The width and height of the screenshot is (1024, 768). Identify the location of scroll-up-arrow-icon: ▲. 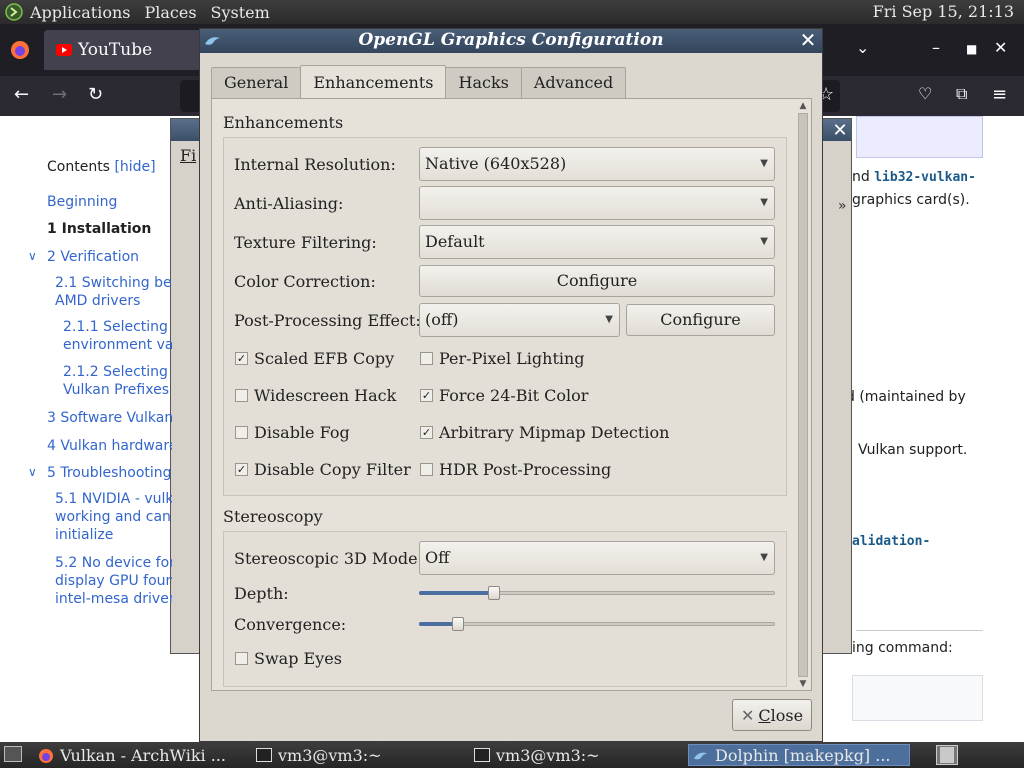
(803, 106).